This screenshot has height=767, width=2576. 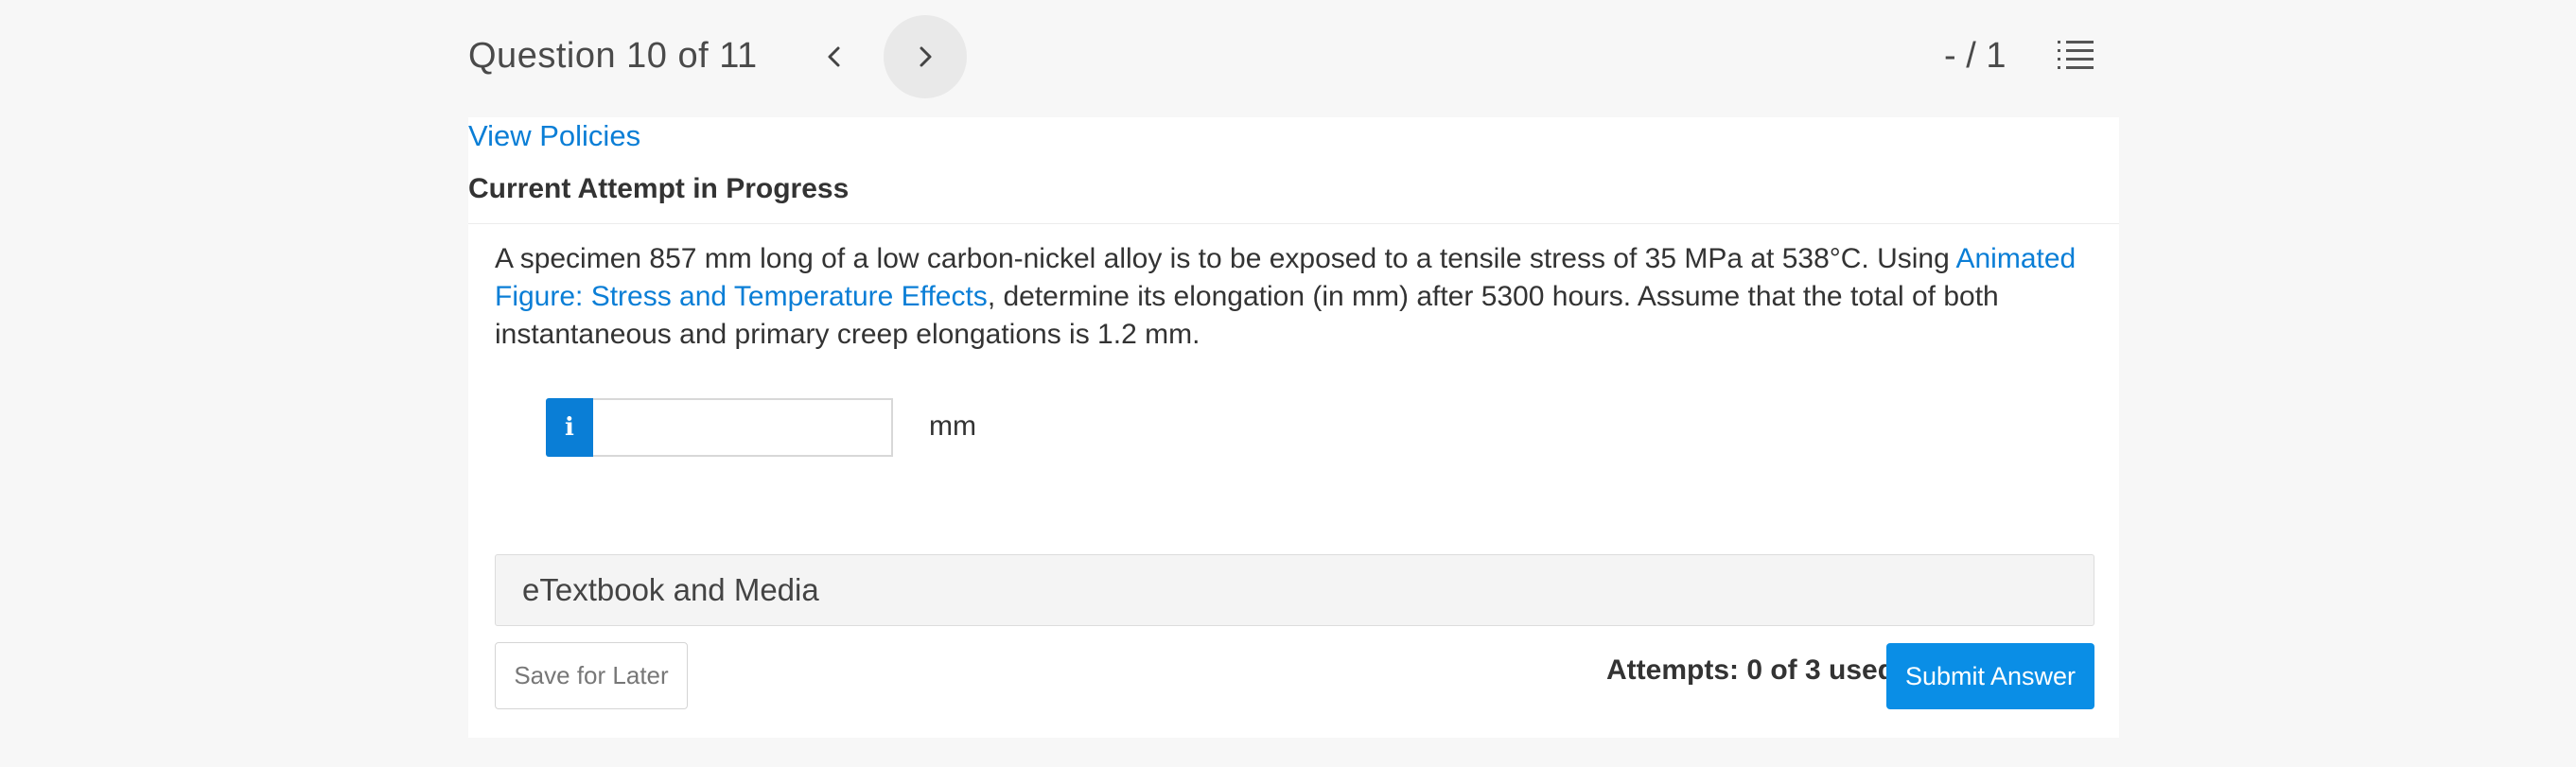 I want to click on etextbook-media-section: eTextbook and Media, so click(x=1294, y=590).